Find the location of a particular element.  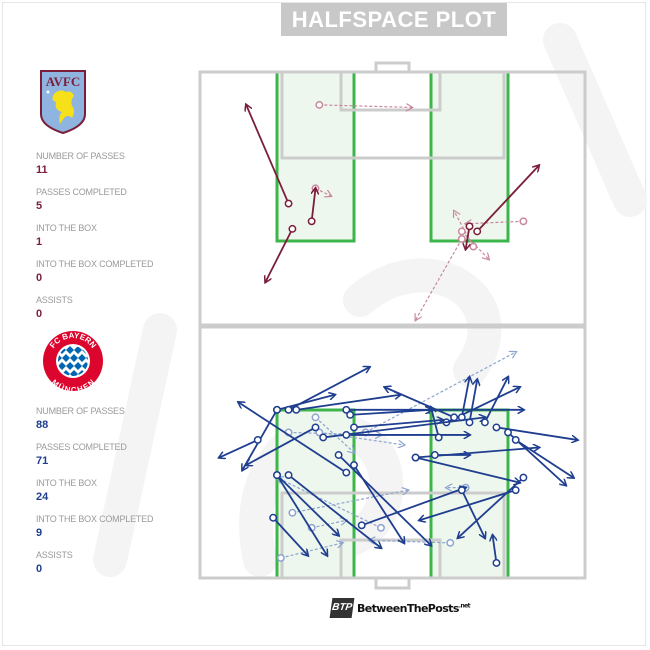

upper-six-yard-box is located at coordinates (390, 92).